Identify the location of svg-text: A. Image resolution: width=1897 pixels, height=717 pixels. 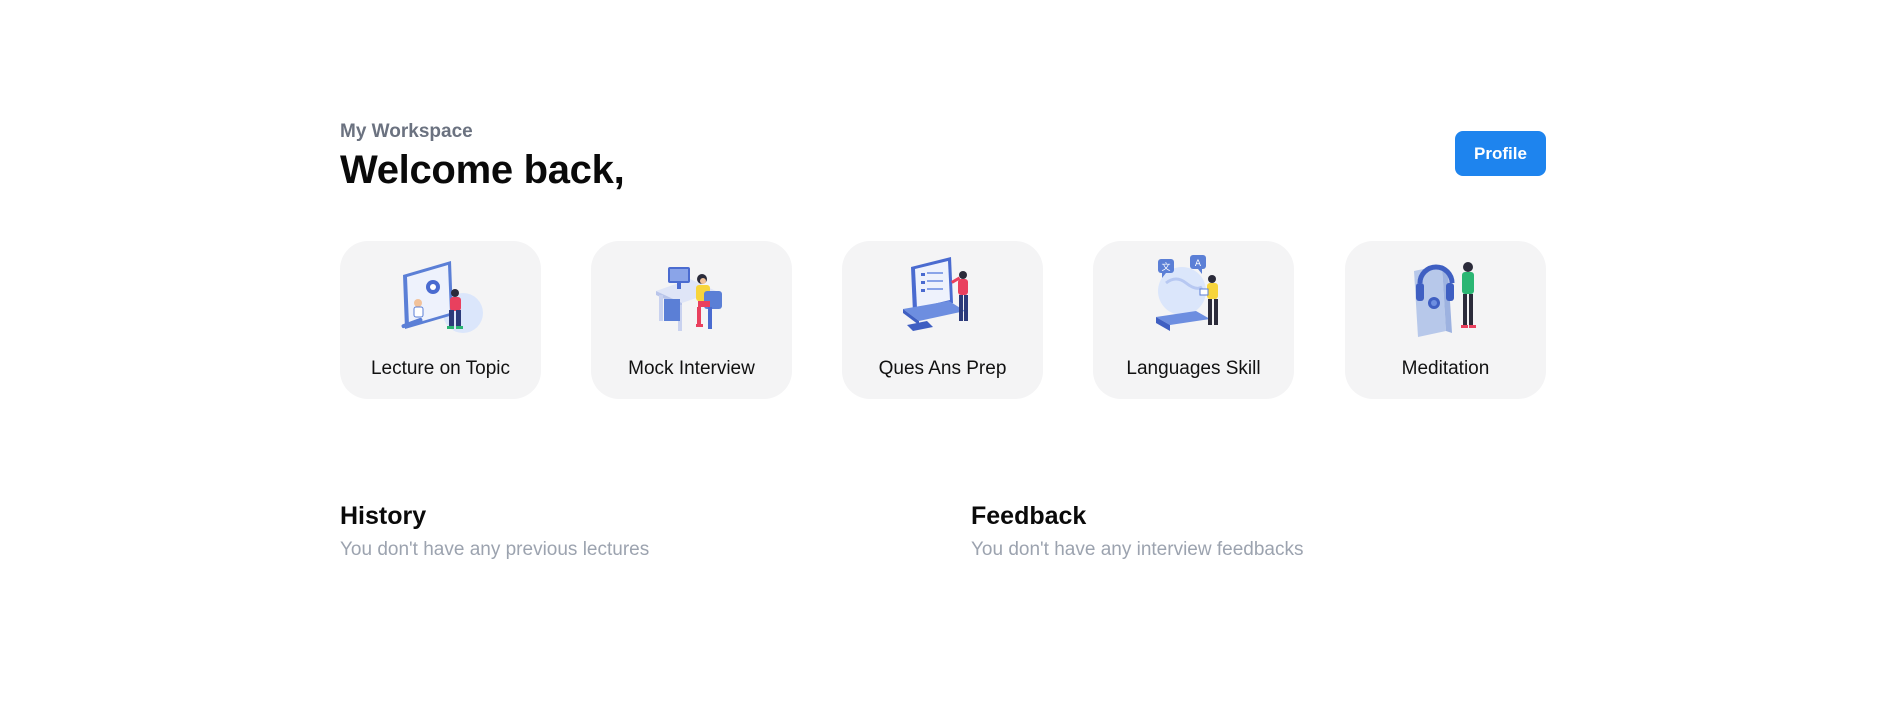
(1197, 264).